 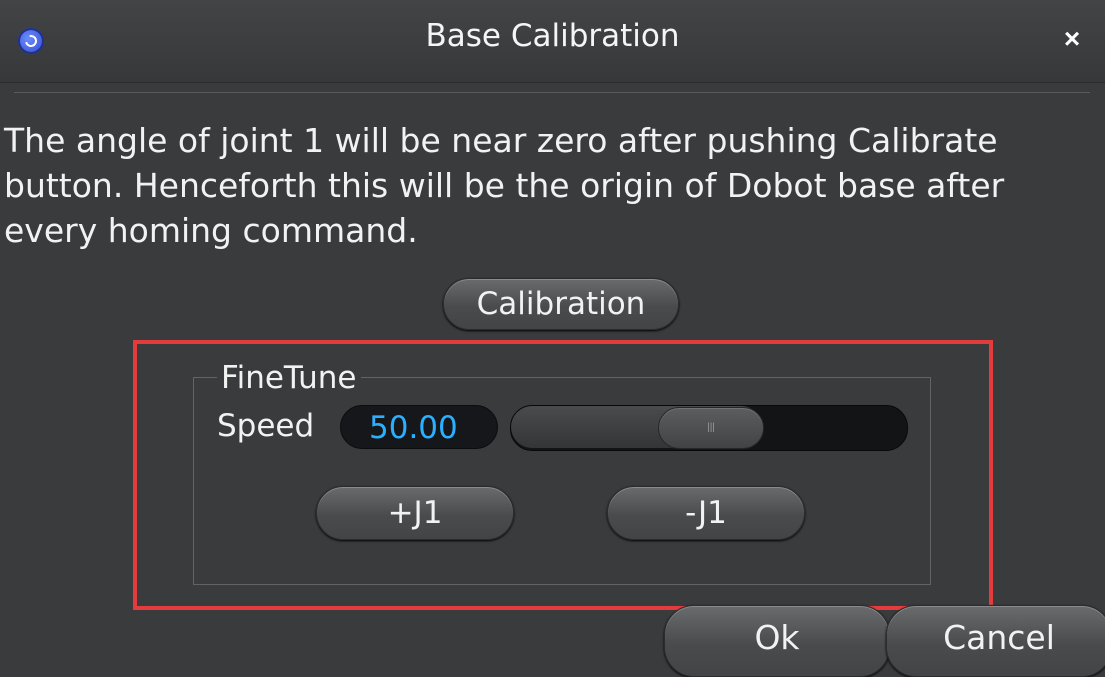 What do you see at coordinates (419, 427) in the screenshot?
I see `speed-value-field: 50.00` at bounding box center [419, 427].